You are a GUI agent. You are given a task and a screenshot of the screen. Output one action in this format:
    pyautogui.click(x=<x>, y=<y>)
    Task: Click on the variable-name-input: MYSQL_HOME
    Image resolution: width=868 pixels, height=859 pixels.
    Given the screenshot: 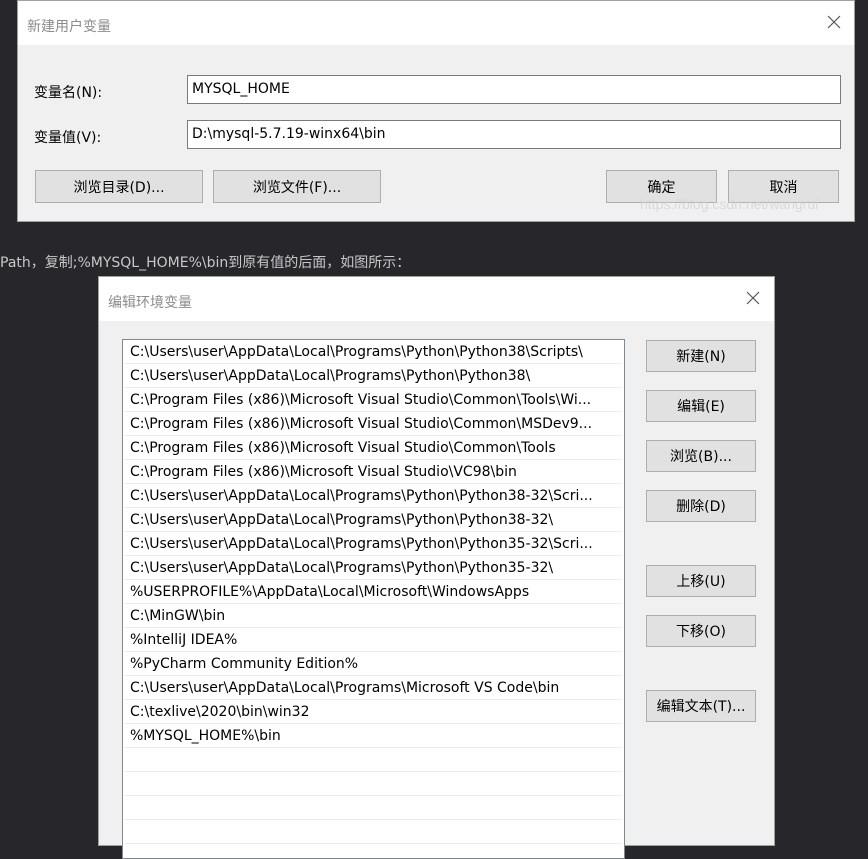 What is the action you would take?
    pyautogui.click(x=514, y=89)
    